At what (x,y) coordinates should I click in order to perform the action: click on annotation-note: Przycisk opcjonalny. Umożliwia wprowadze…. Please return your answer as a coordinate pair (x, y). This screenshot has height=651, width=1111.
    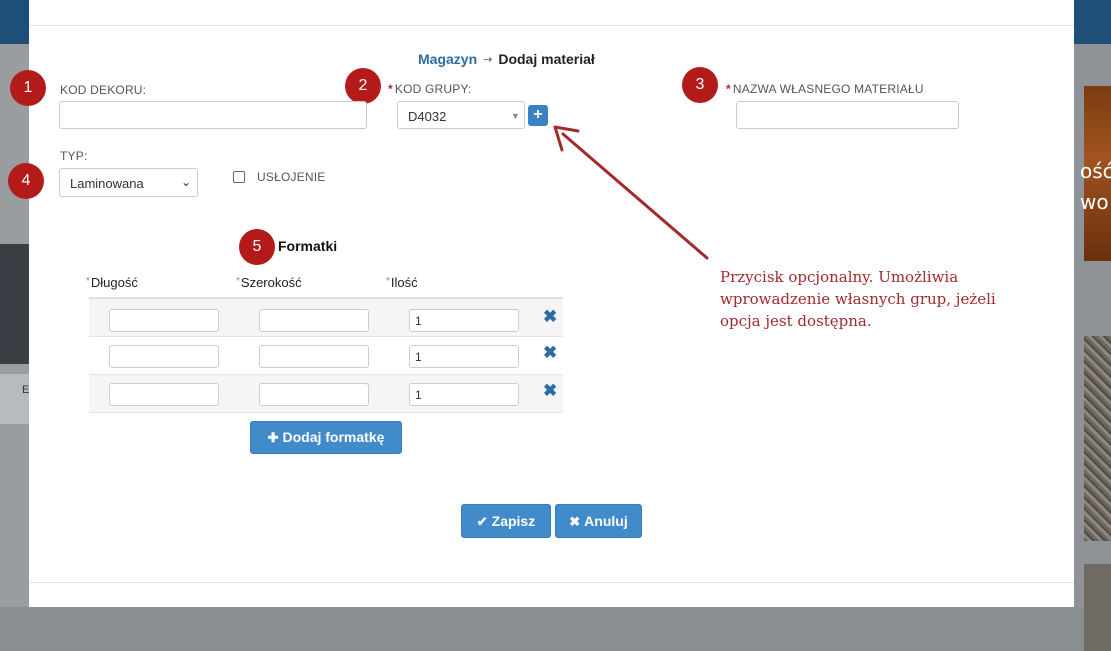
    Looking at the image, I should click on (858, 299).